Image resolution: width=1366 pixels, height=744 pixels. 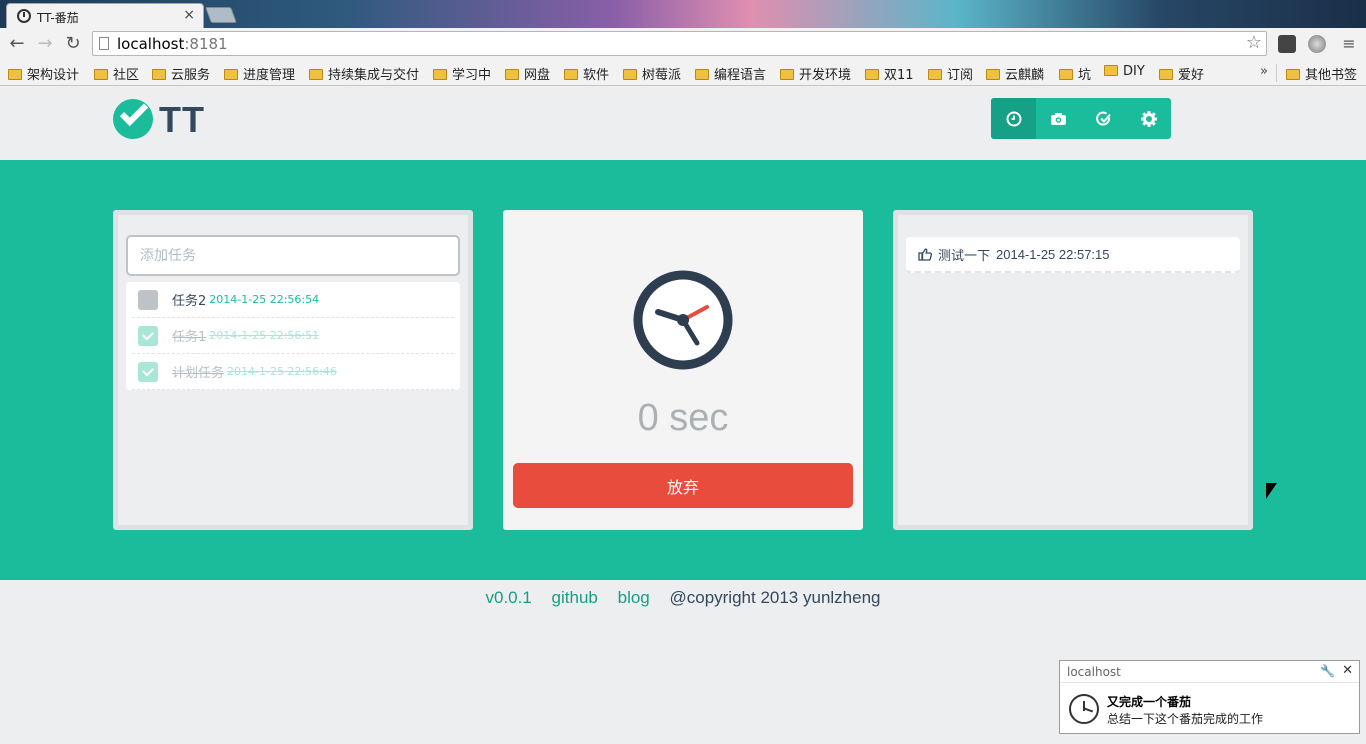 I want to click on bookmark-folder: 网盘, so click(x=527, y=73).